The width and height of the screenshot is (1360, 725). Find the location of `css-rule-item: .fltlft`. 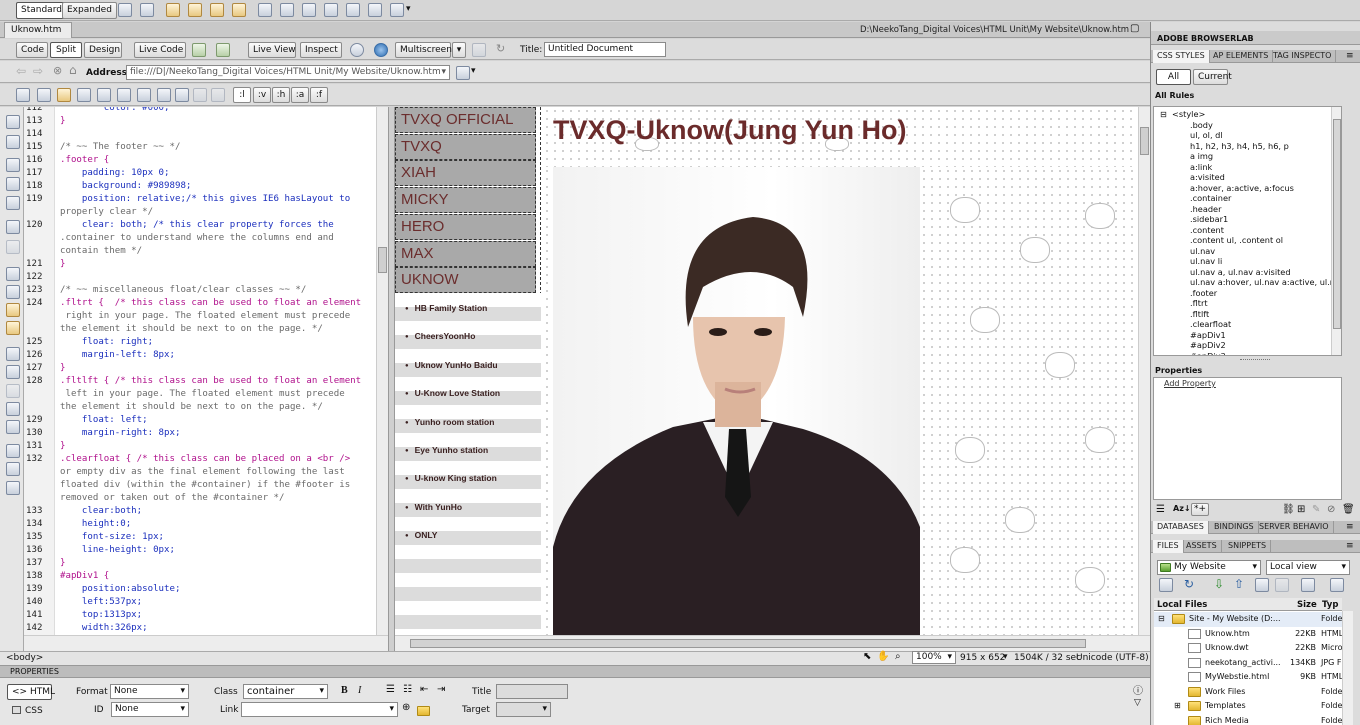

css-rule-item: .fltlft is located at coordinates (1199, 314).